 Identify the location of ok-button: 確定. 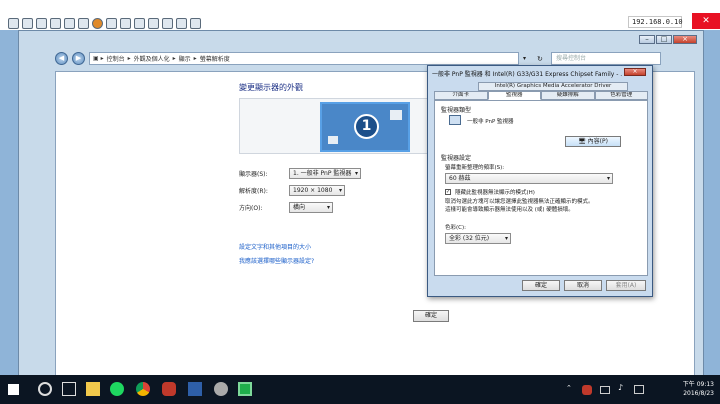
(431, 316).